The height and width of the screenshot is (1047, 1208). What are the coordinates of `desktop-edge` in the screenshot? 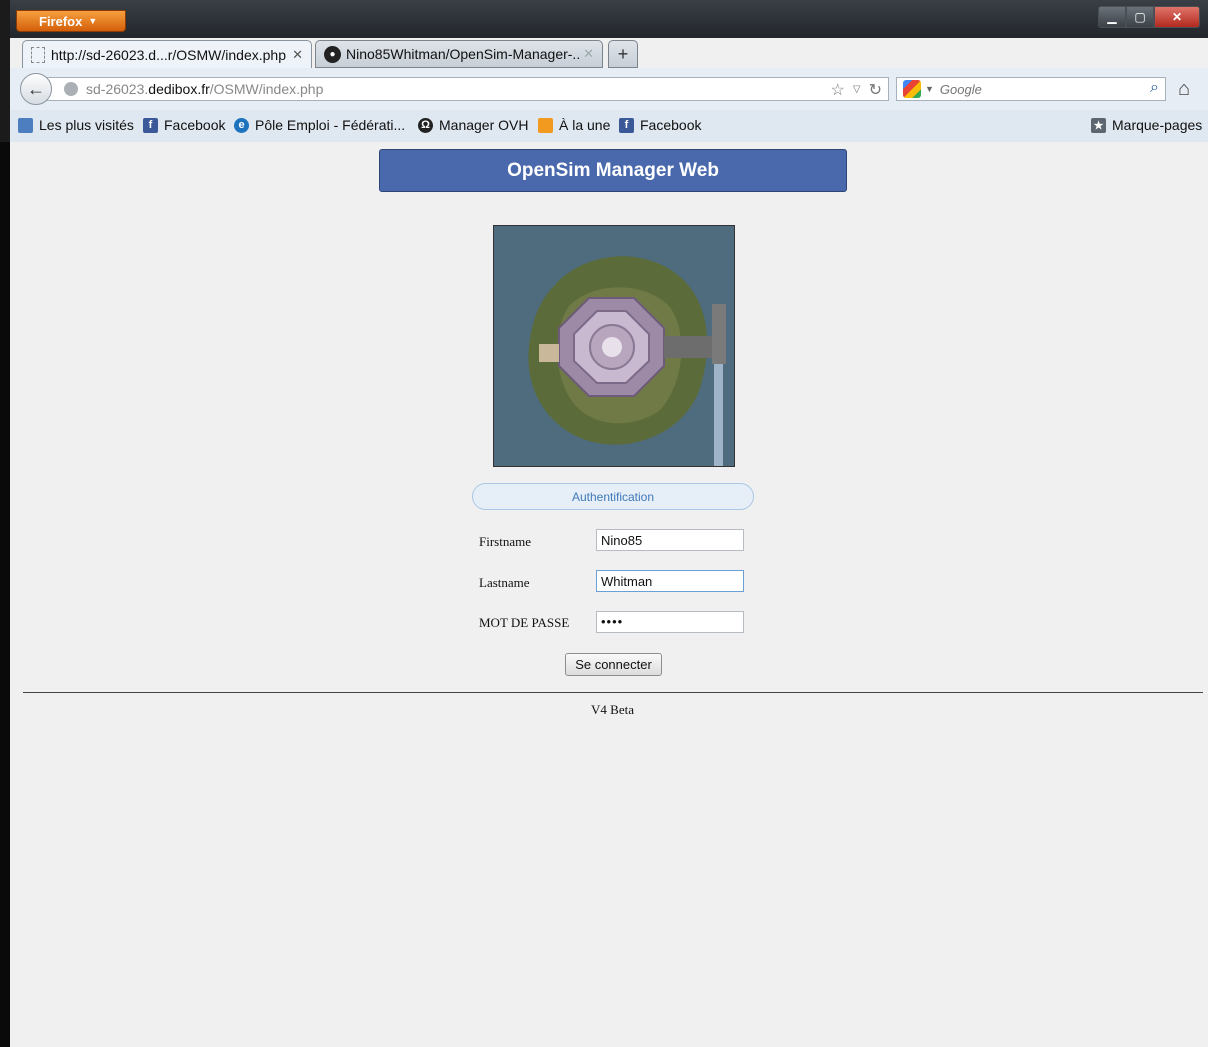 It's located at (5, 594).